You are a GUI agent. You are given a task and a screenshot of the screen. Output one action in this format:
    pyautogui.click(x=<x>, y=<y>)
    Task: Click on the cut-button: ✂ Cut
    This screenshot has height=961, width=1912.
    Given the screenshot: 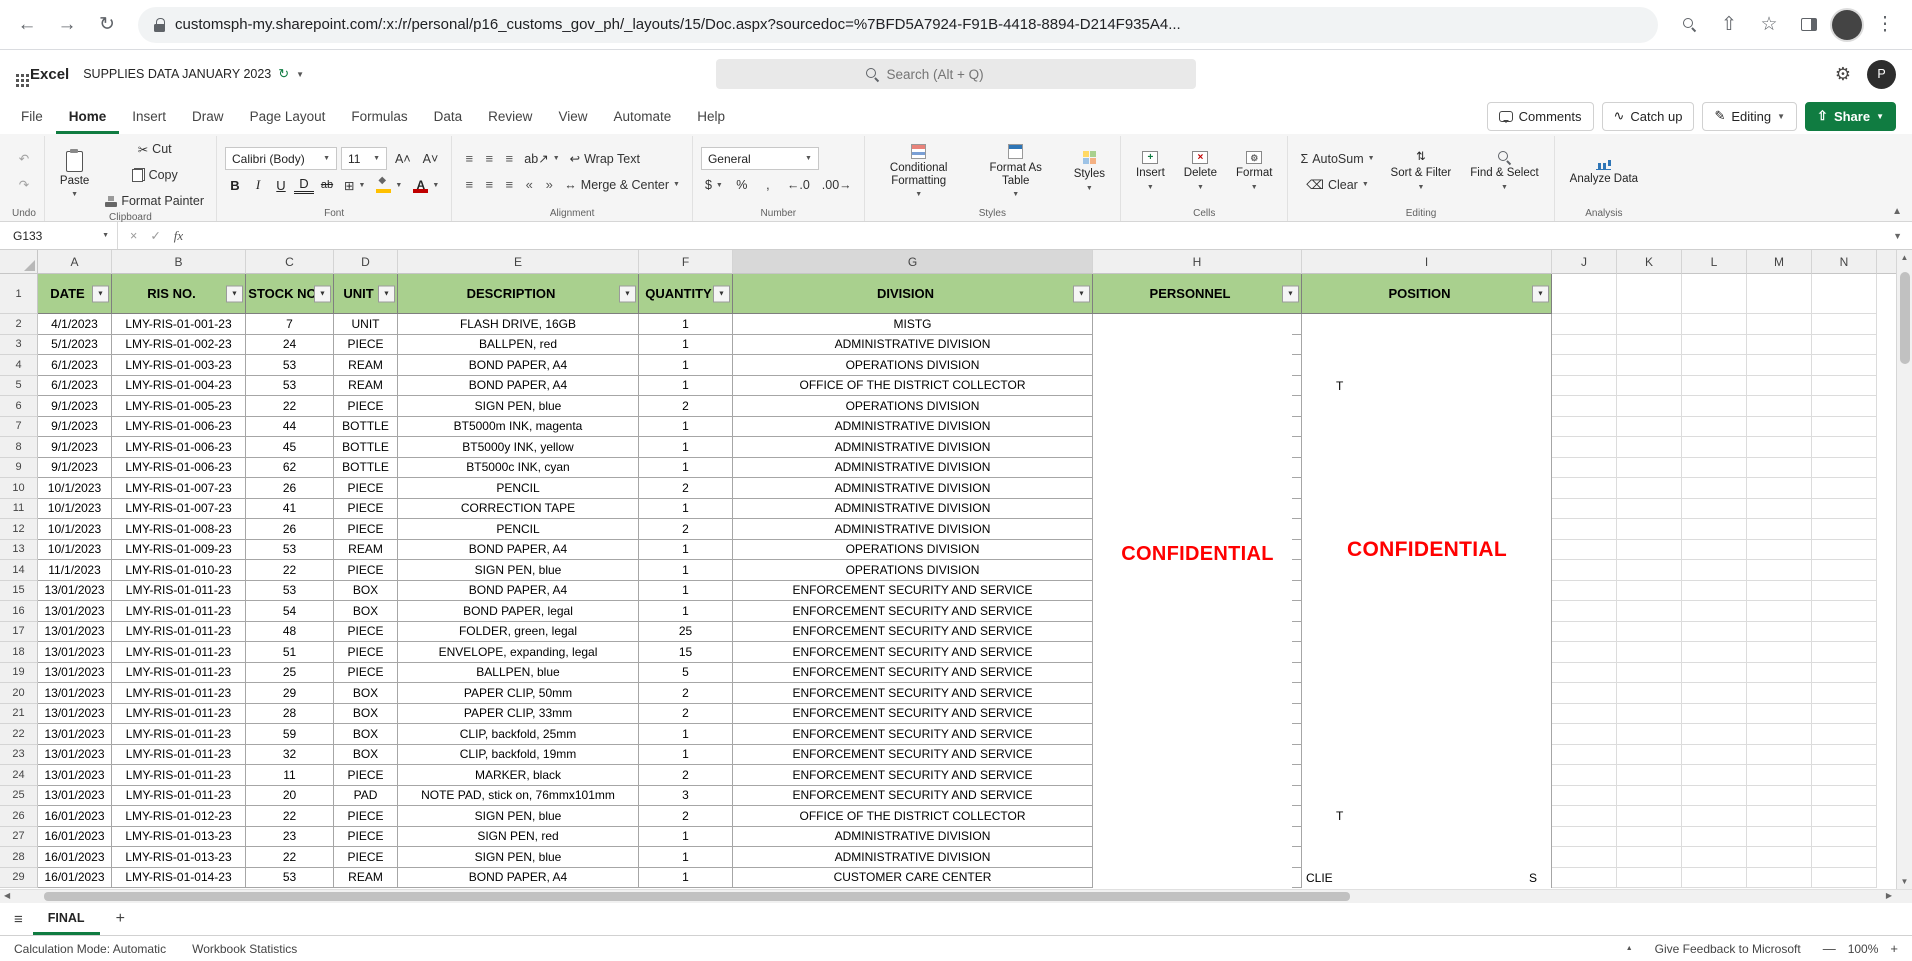 What is the action you would take?
    pyautogui.click(x=154, y=149)
    